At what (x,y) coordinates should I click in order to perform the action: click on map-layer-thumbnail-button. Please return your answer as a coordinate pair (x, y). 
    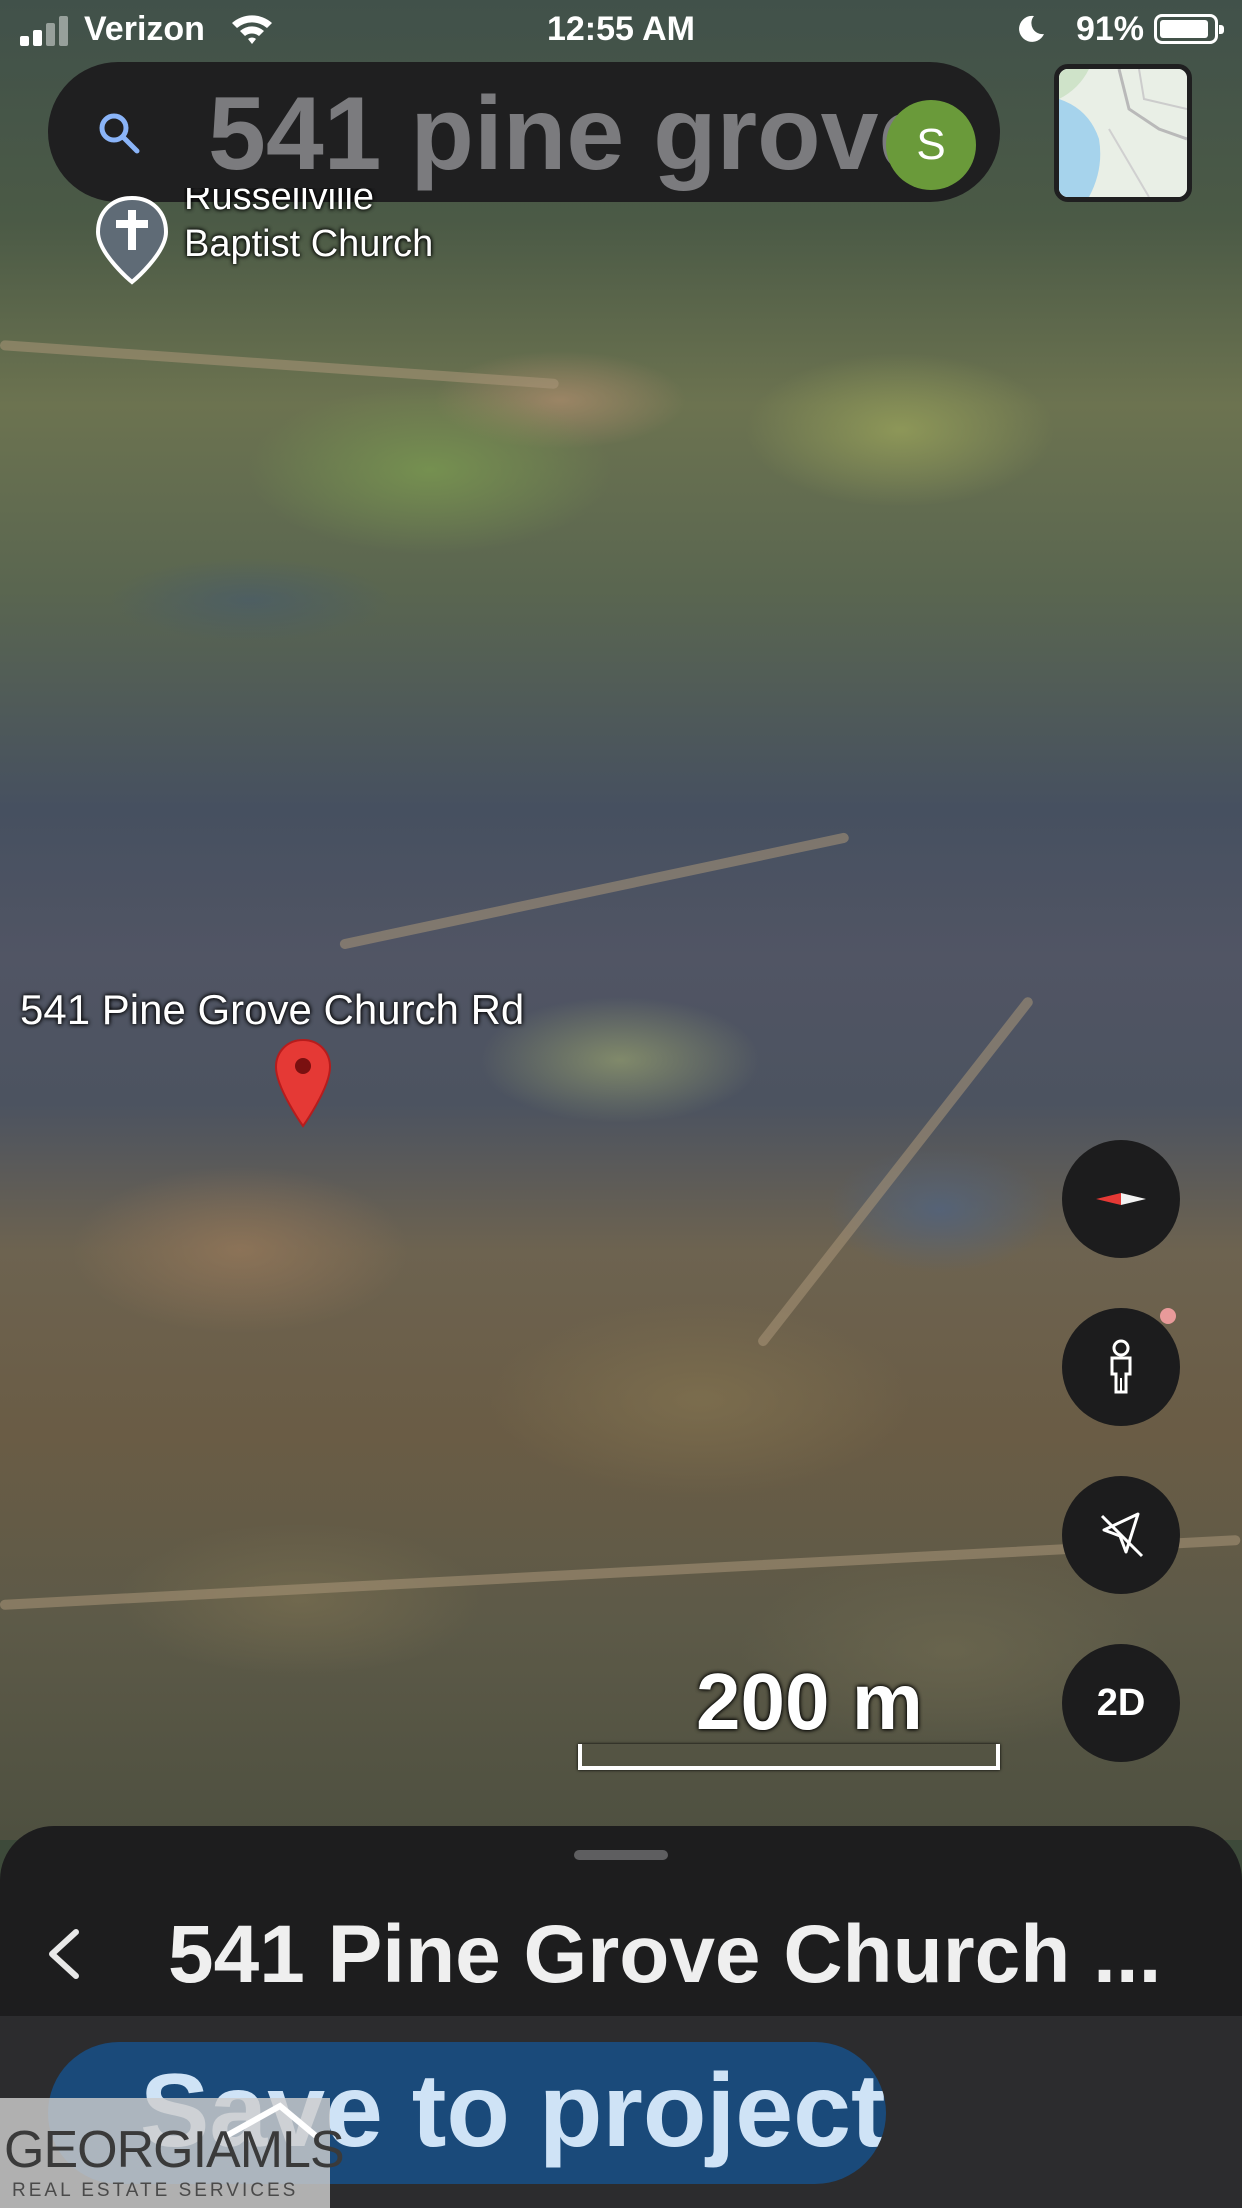
    Looking at the image, I should click on (1123, 133).